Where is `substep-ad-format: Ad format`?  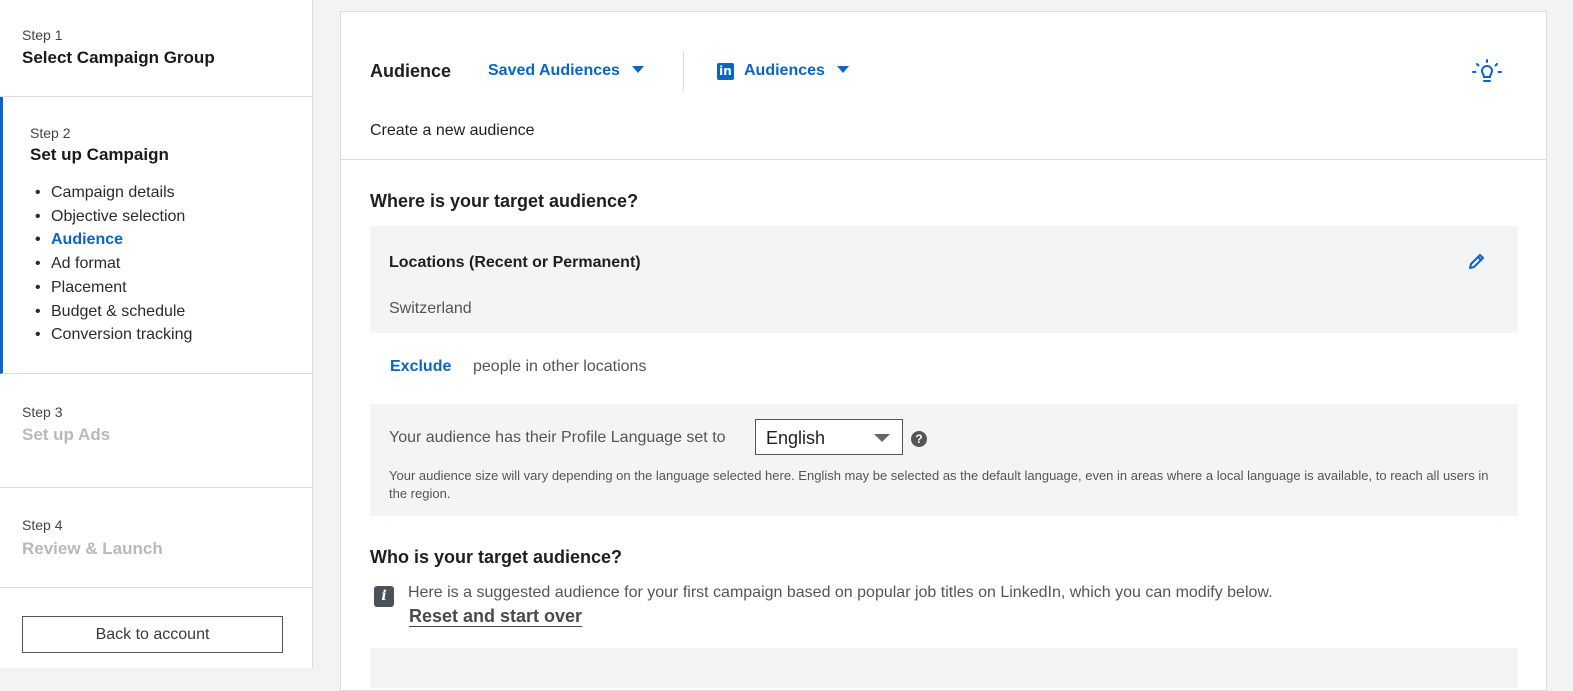
substep-ad-format: Ad format is located at coordinates (113, 264).